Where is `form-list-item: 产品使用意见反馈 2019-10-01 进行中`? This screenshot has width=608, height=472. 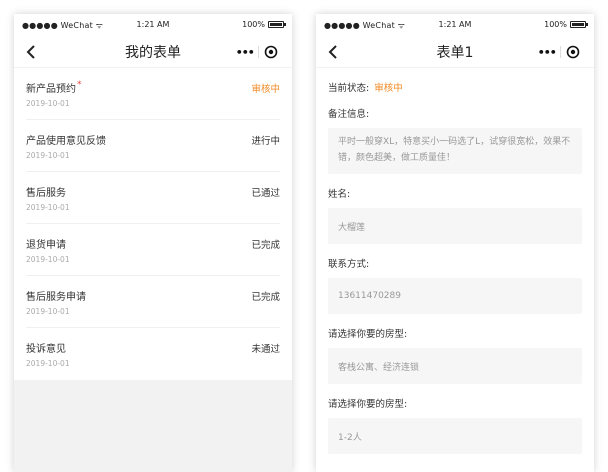 form-list-item: 产品使用意见反馈 2019-10-01 进行中 is located at coordinates (153, 146).